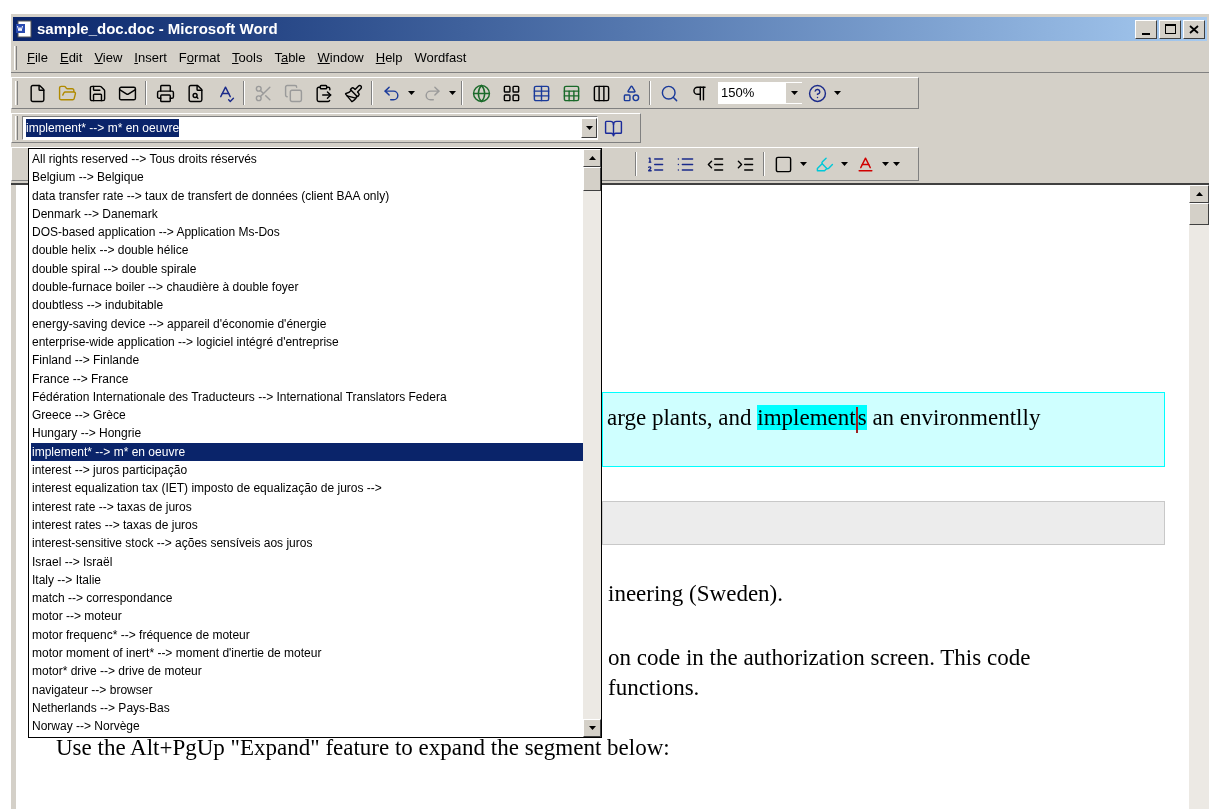 The image size is (1209, 809). Describe the element at coordinates (363, 748) in the screenshot. I see `document-text: Use the Alt+PgUp "Expand" feature to expand the segment below:` at that location.